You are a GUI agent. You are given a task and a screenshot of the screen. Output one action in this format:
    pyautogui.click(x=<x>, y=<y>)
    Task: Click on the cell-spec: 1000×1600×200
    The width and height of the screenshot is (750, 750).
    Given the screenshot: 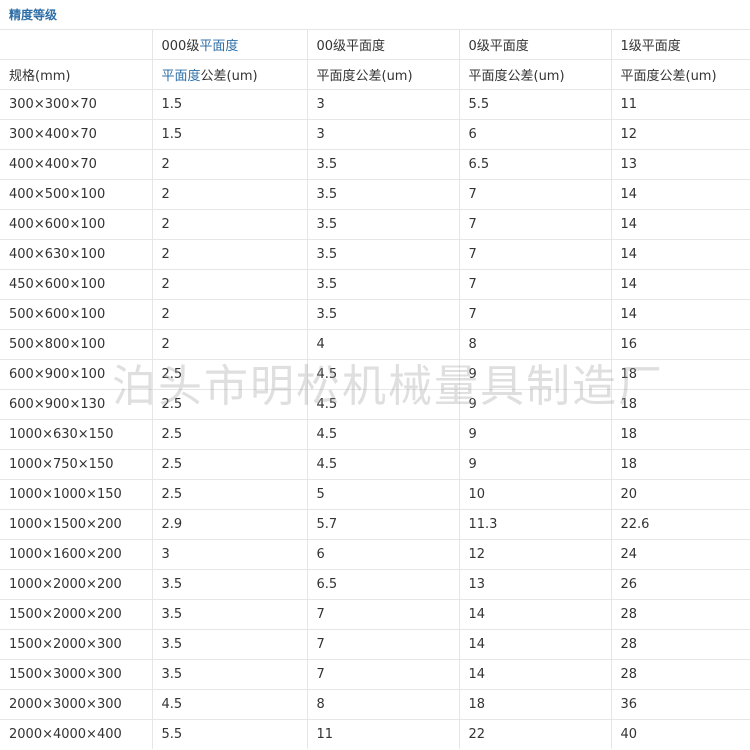 What is the action you would take?
    pyautogui.click(x=76, y=554)
    